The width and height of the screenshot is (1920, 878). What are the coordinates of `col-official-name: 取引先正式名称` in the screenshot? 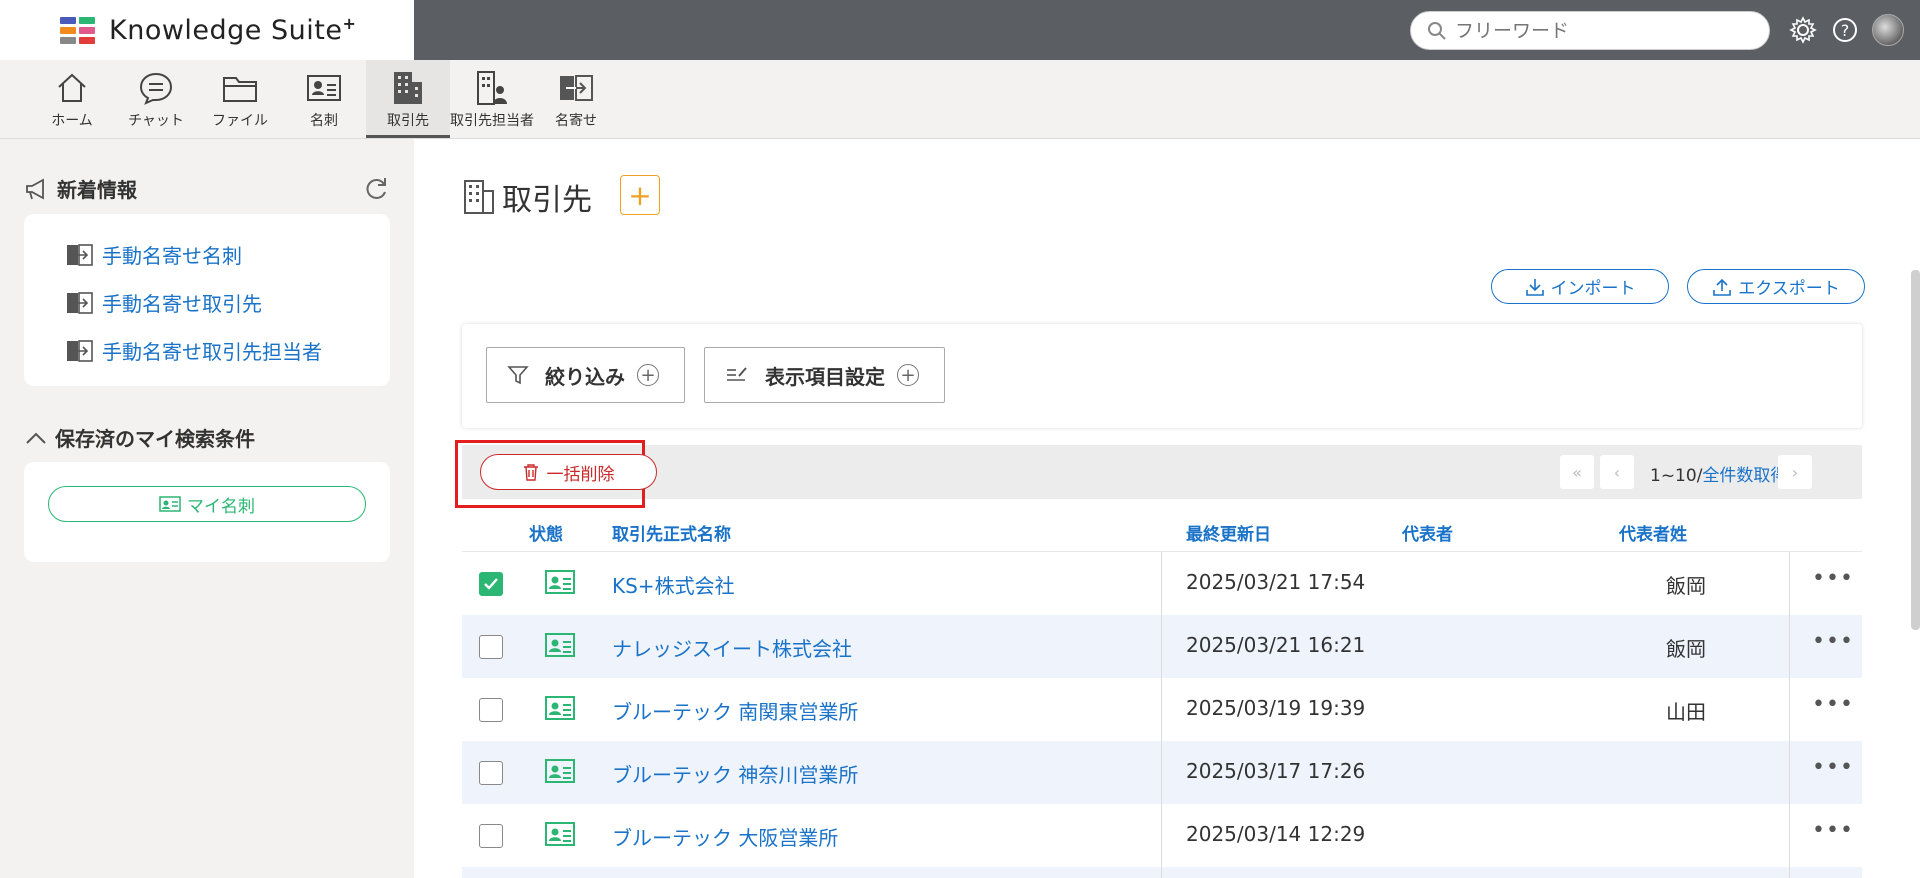 It's located at (671, 532).